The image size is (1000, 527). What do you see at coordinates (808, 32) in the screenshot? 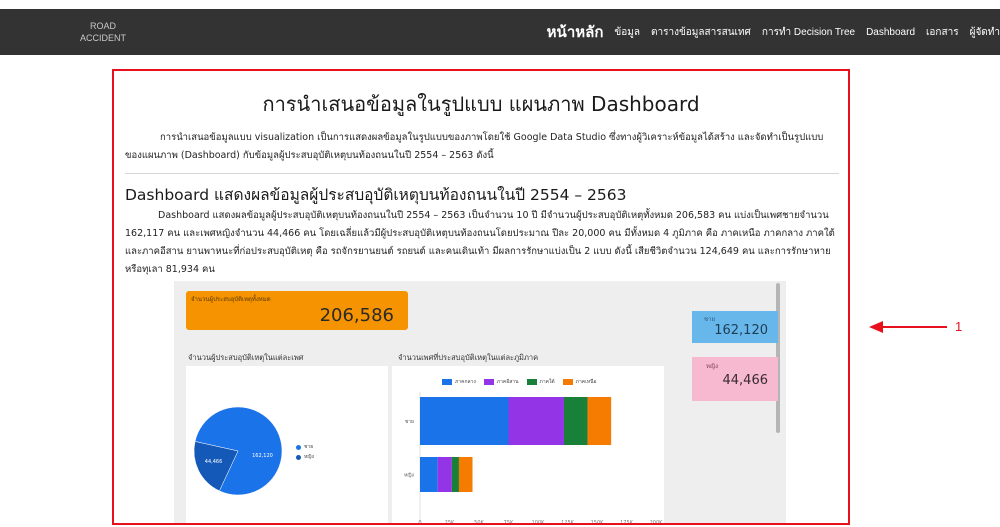
I see `nav-item-decision-tree: การทำ Decision Tree` at bounding box center [808, 32].